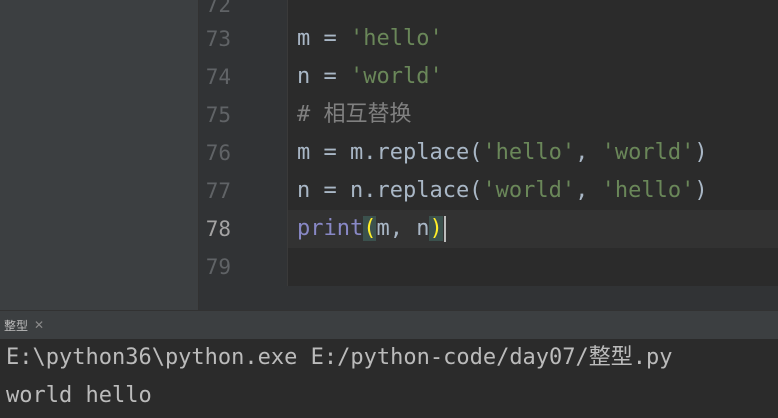 The width and height of the screenshot is (778, 418). Describe the element at coordinates (330, 228) in the screenshot. I see `builtin-function: print` at that location.